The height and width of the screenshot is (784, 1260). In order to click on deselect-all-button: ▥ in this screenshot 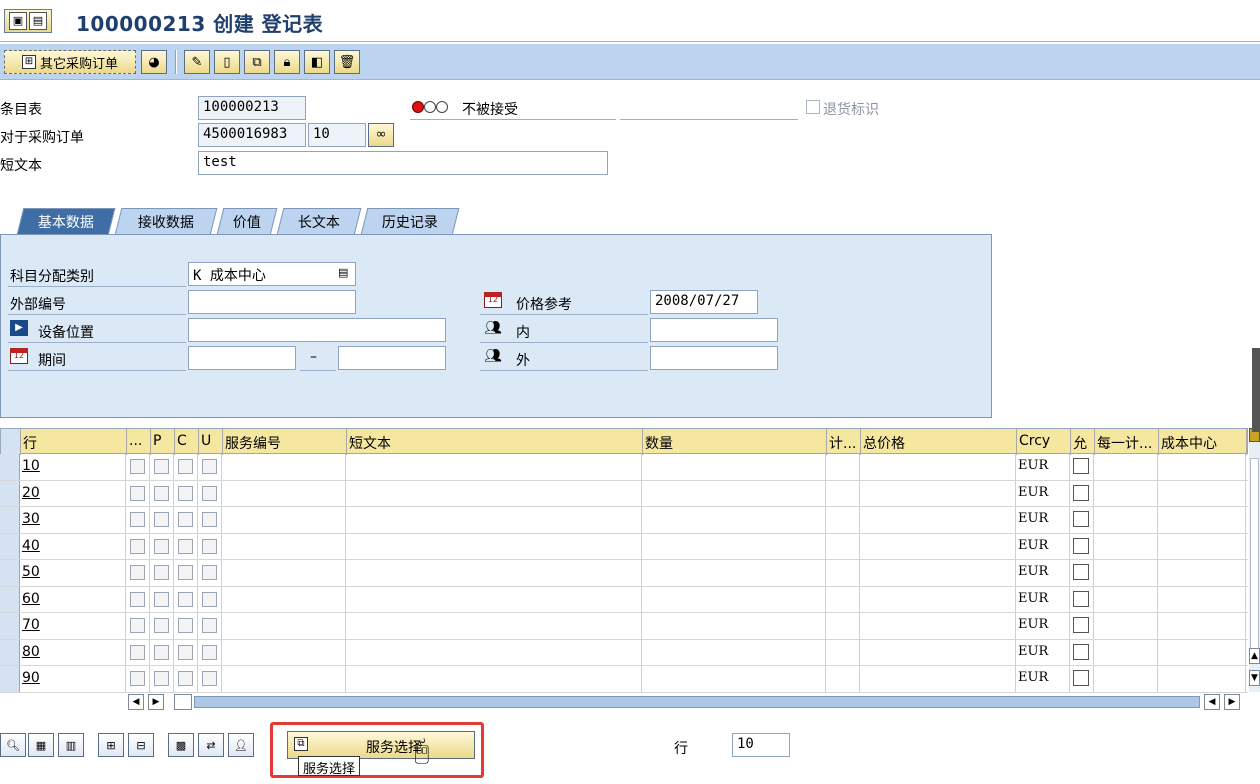, I will do `click(71, 745)`.